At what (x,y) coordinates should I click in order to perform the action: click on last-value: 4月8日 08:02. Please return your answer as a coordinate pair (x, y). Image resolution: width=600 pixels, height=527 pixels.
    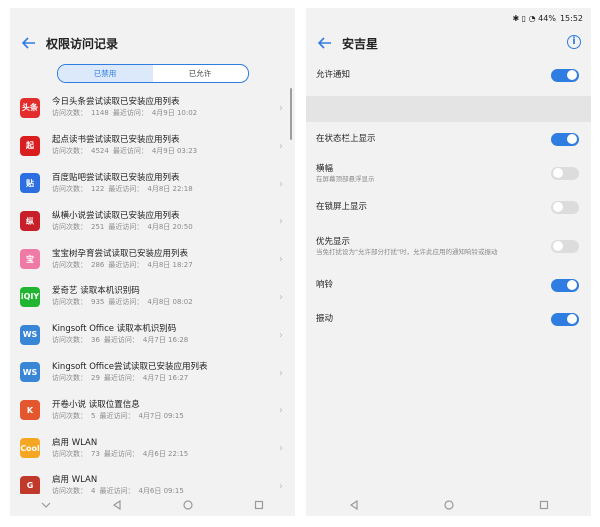
    Looking at the image, I should click on (170, 302).